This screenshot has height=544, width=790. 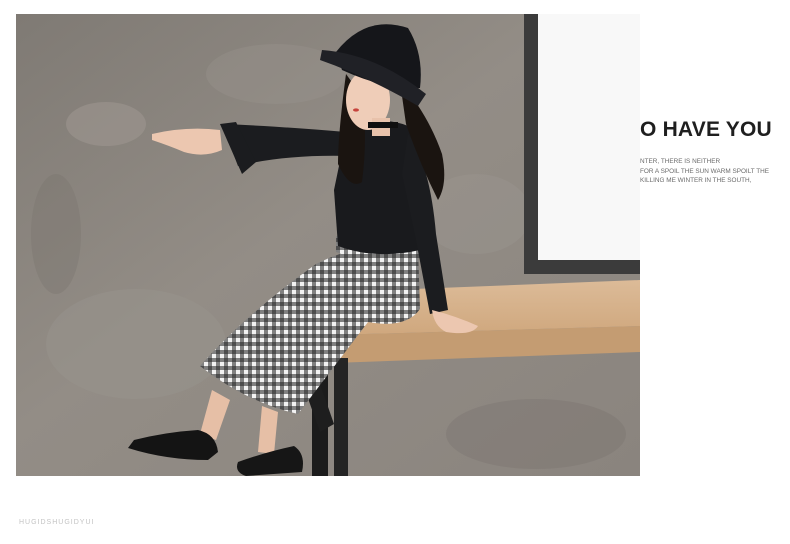 I want to click on choker, so click(x=383, y=125).